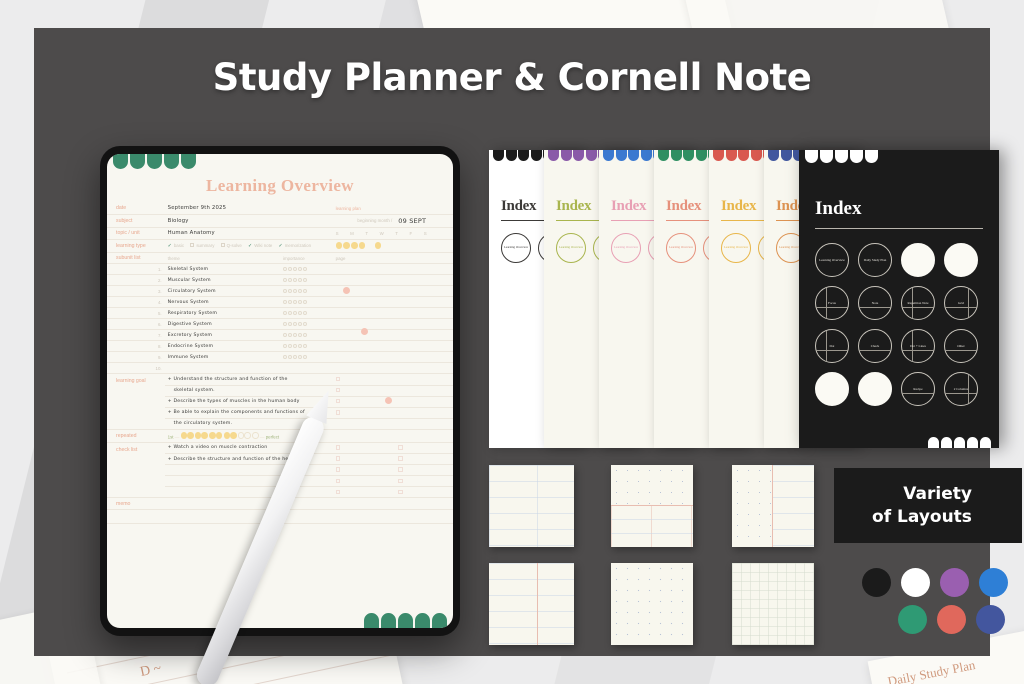  Describe the element at coordinates (832, 303) in the screenshot. I see `card-icon-focus: Focus` at that location.